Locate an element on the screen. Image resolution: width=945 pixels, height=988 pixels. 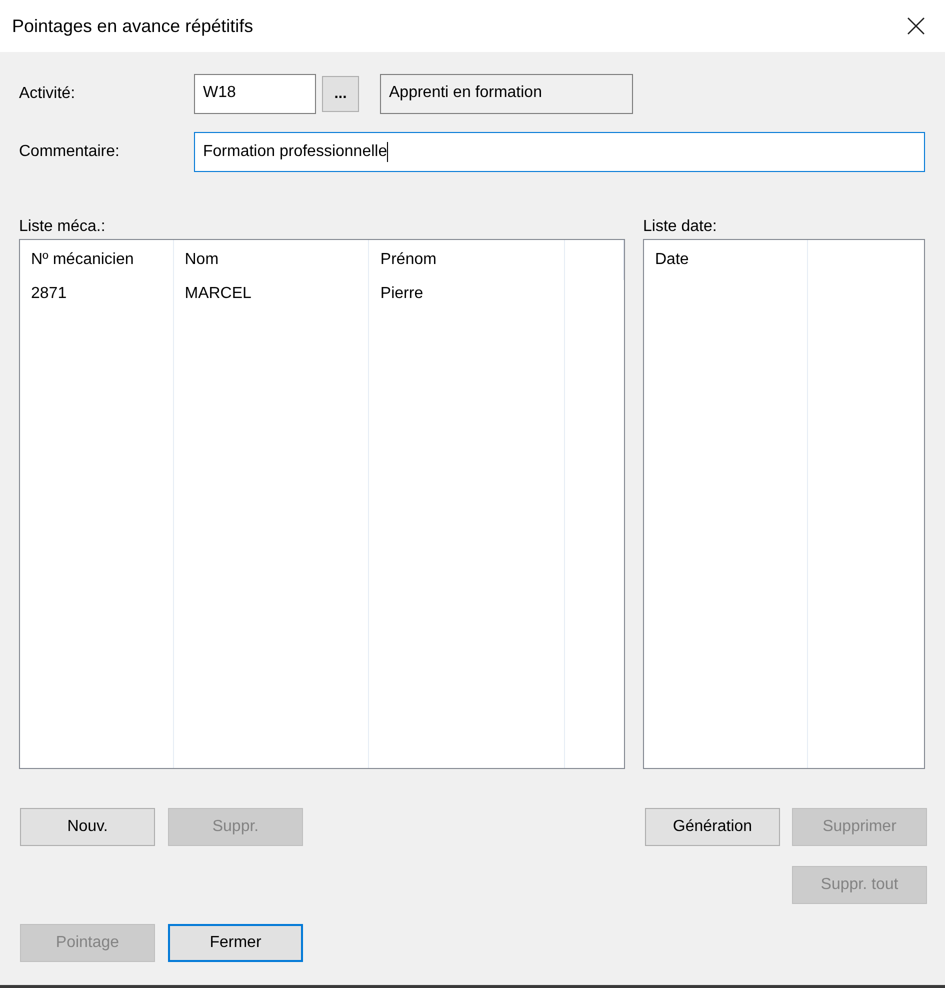
column-header: Date is located at coordinates (725, 260).